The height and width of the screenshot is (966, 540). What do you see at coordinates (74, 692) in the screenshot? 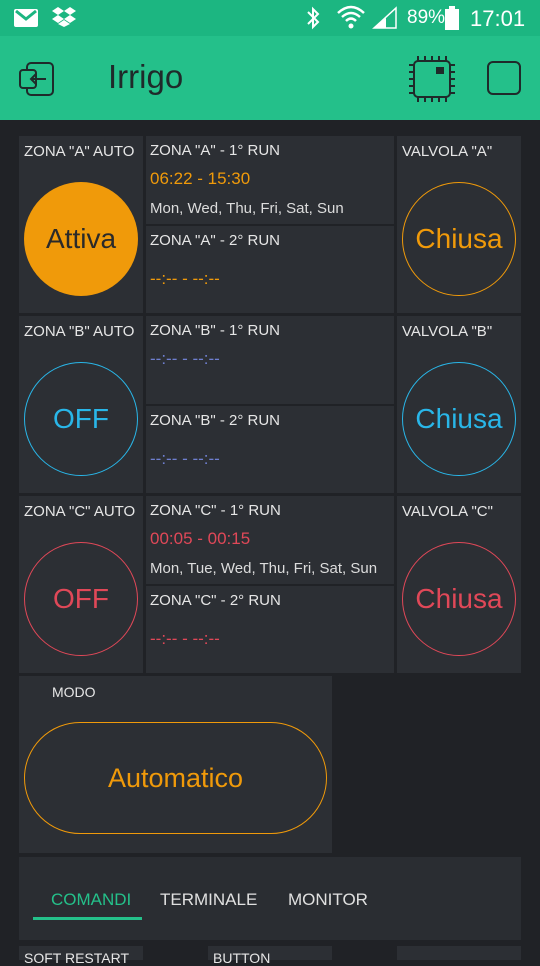
I see `mode-label: MODO` at bounding box center [74, 692].